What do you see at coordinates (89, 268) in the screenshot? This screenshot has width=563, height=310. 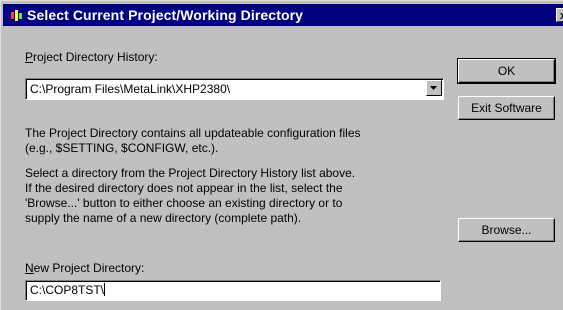 I see `new-directory-label-text: ew Project Directory:` at bounding box center [89, 268].